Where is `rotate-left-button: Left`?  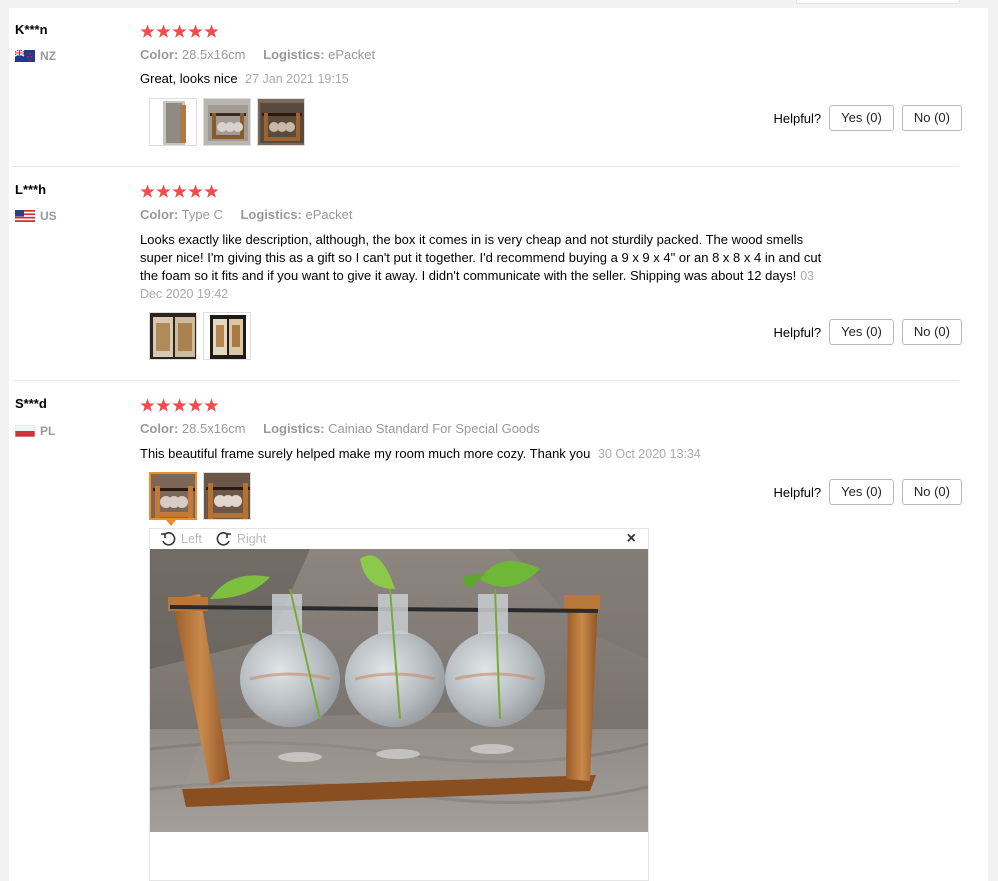 rotate-left-button: Left is located at coordinates (181, 539).